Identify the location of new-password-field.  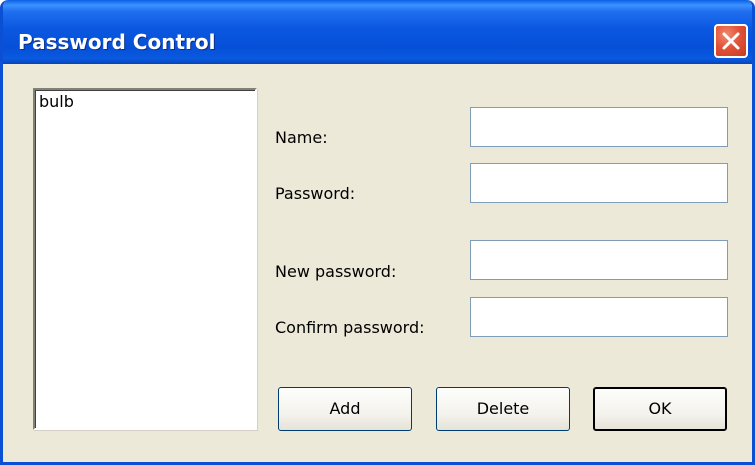
(599, 260).